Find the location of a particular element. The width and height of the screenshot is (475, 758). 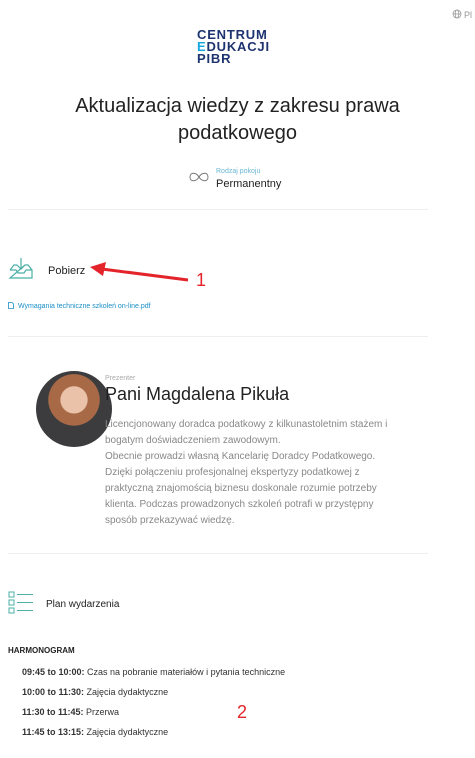

download-button: Pobierz is located at coordinates (46, 270).